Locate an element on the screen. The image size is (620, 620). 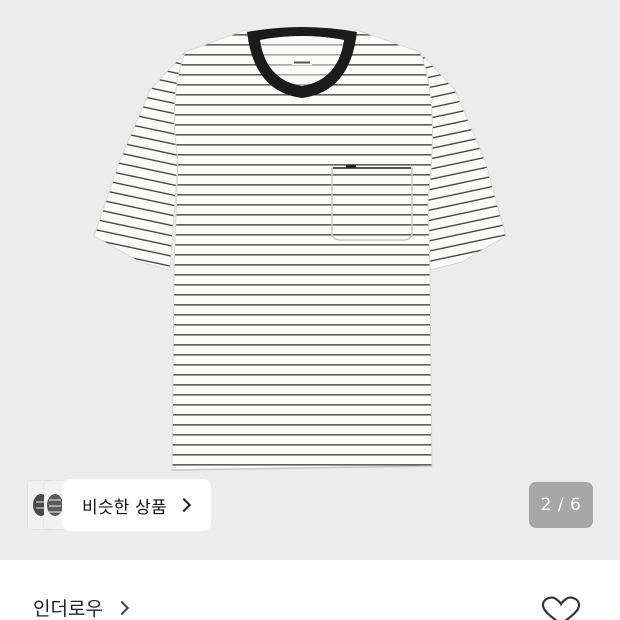
brand-row: 인더로우 is located at coordinates (310, 590).